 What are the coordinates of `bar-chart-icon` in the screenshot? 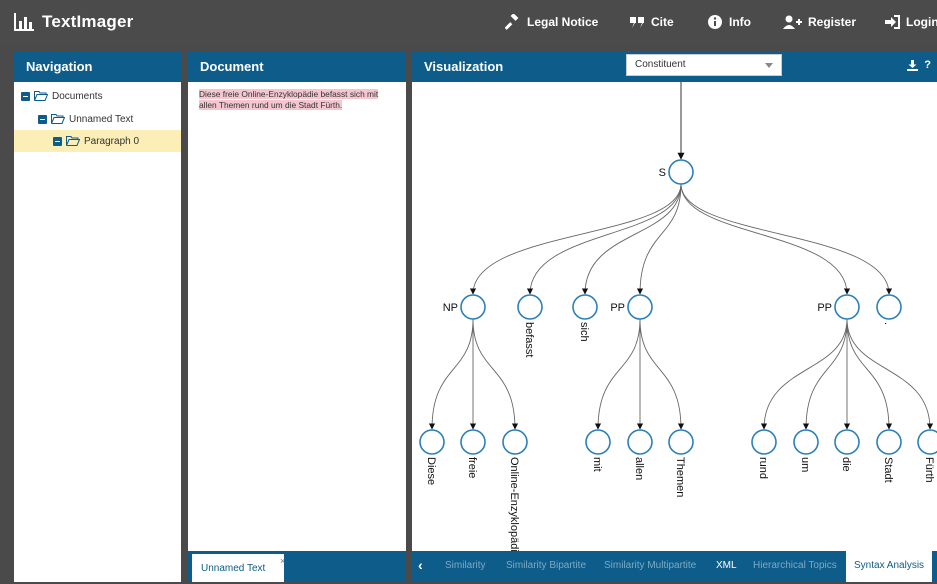 It's located at (24, 22).